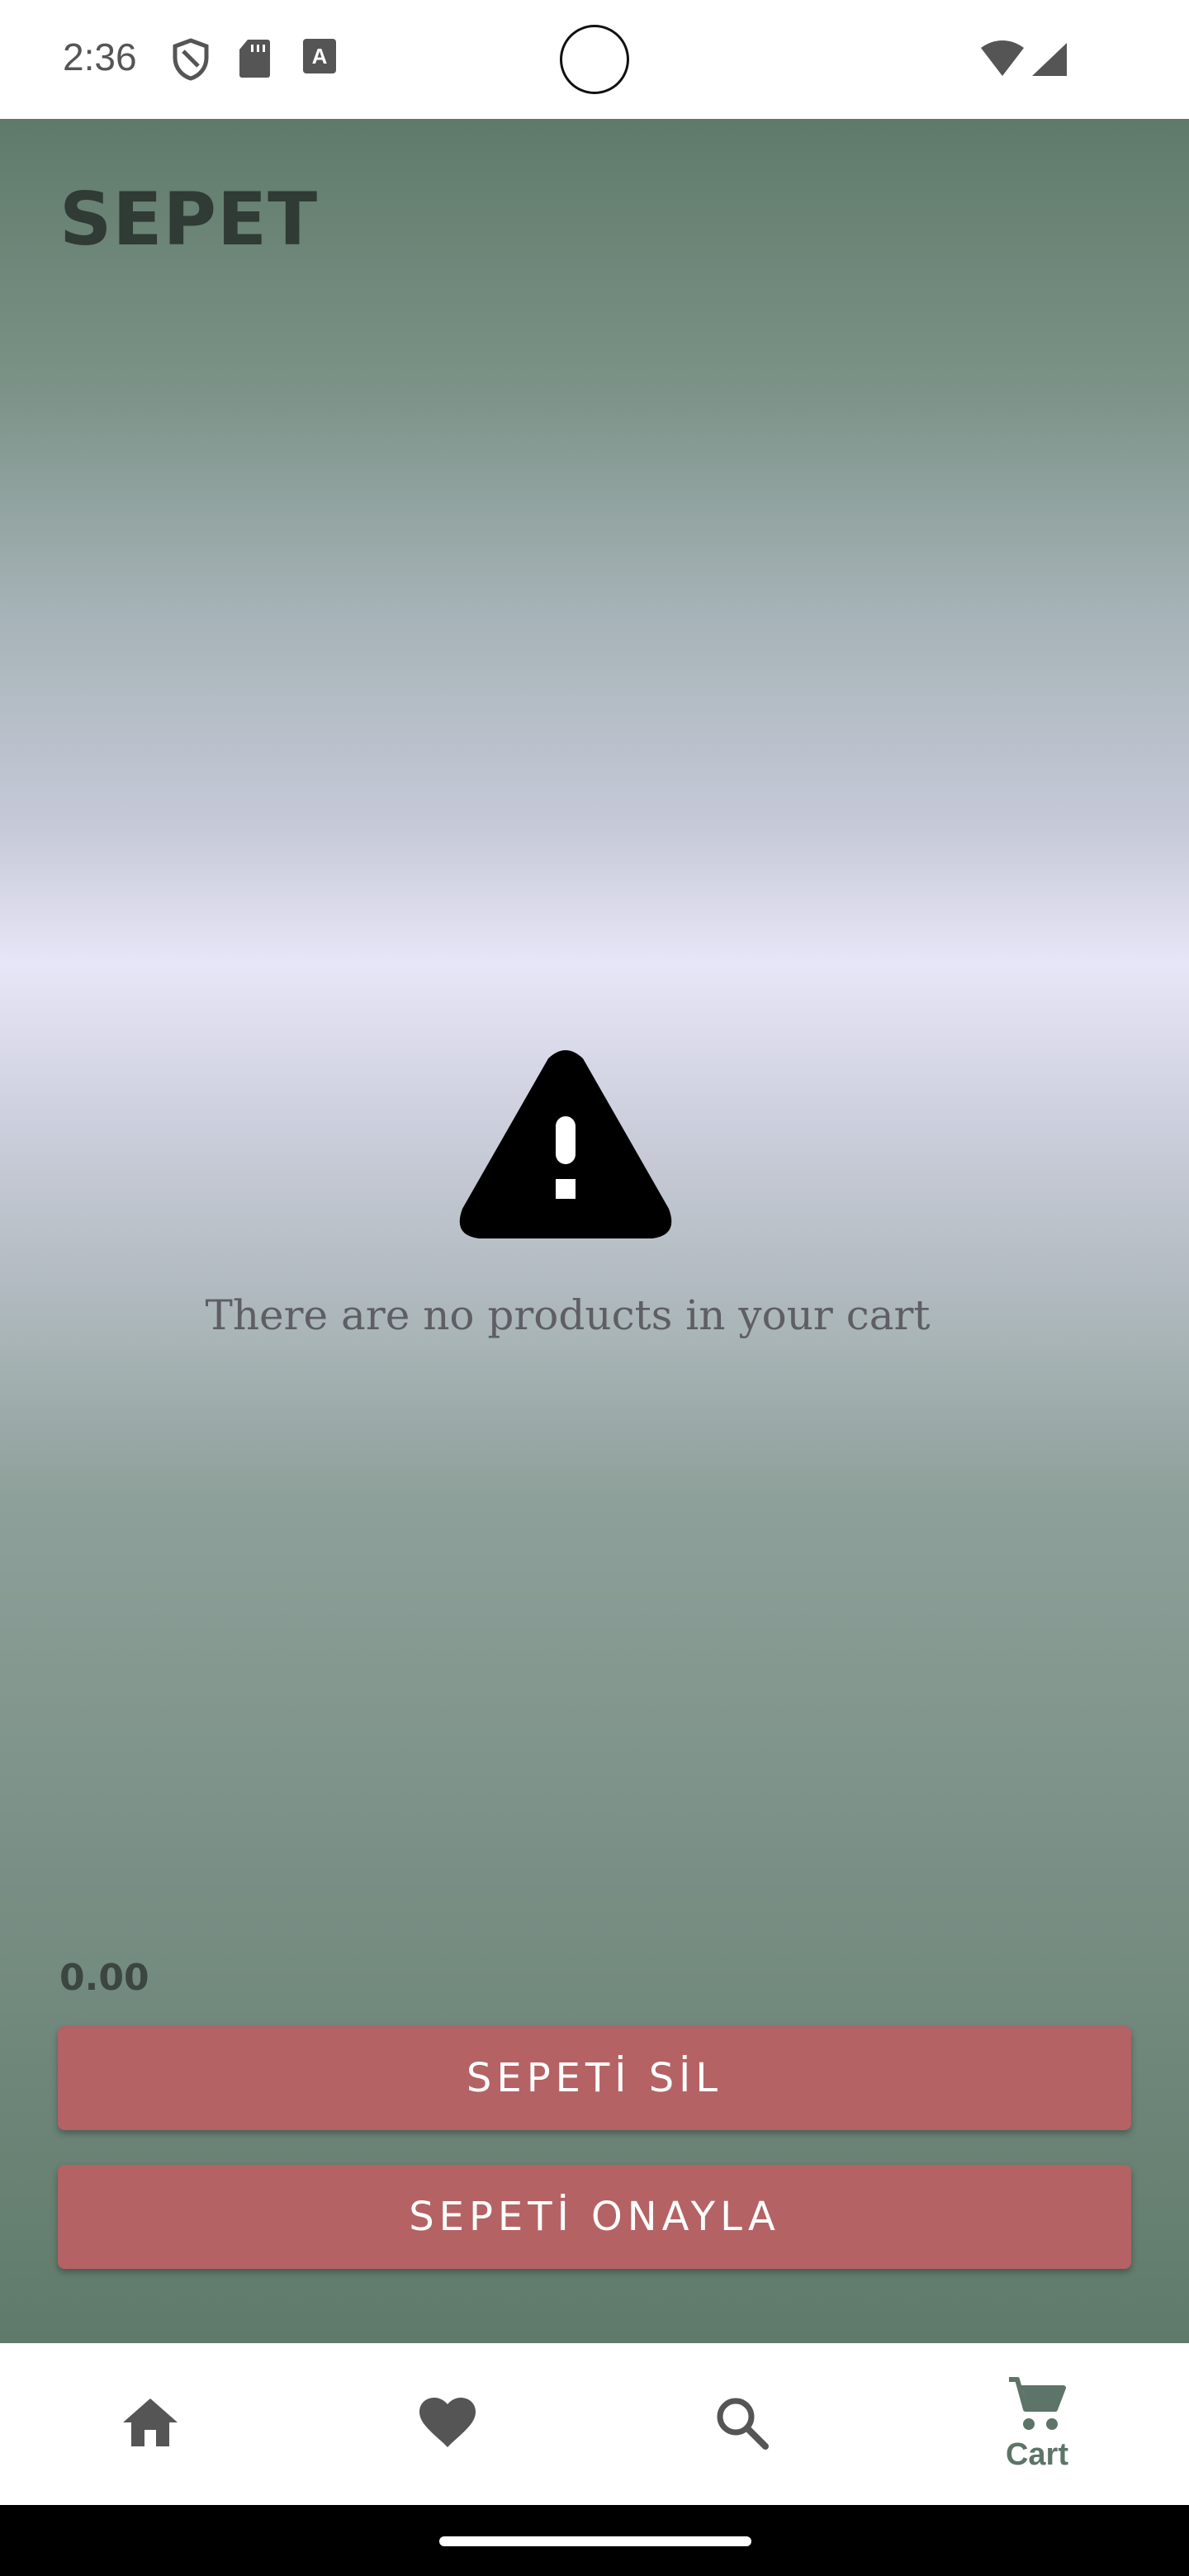 Image resolution: width=1189 pixels, height=2576 pixels. I want to click on cart-icon, so click(1037, 2406).